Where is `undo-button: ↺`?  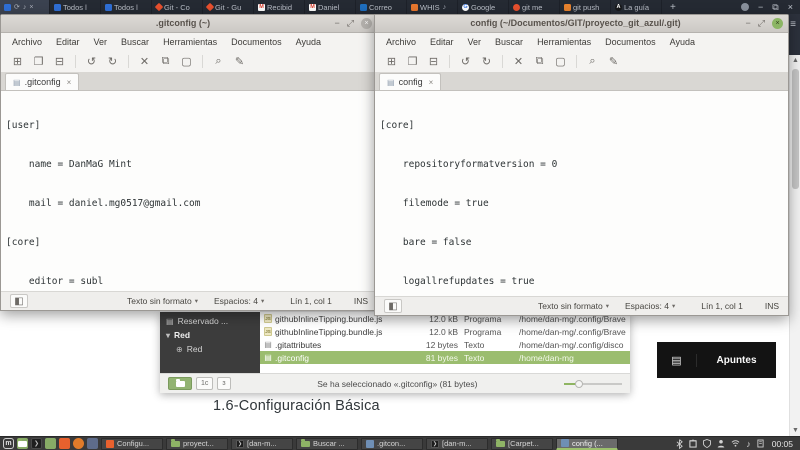
undo-button: ↺ is located at coordinates (91, 61).